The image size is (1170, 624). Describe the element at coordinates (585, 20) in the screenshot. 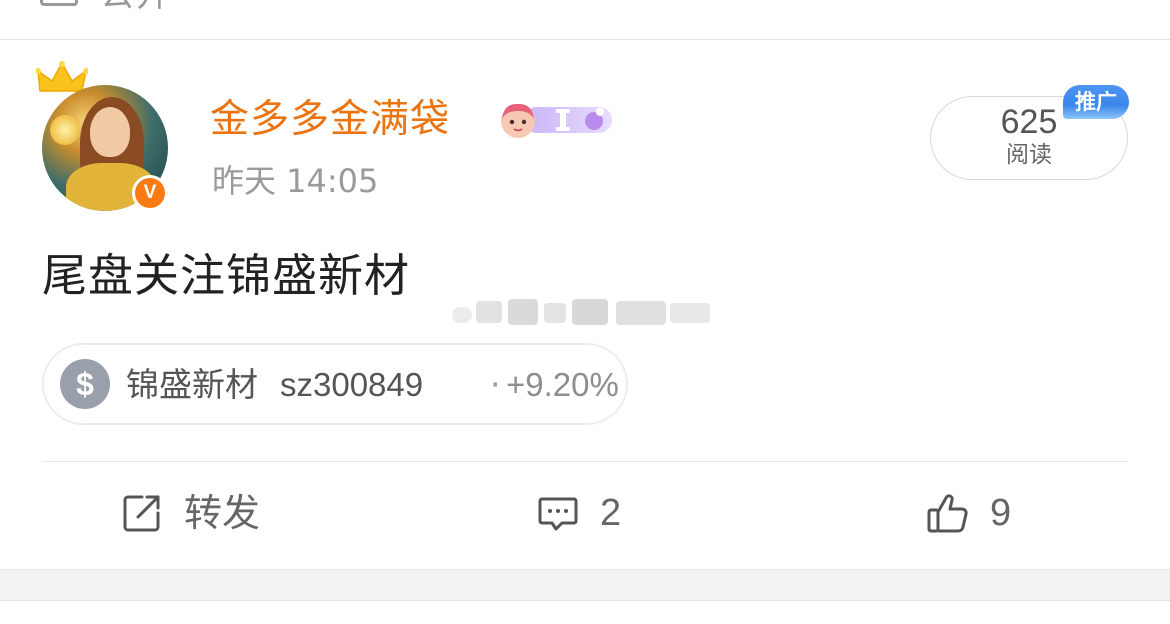

I see `previous-post-footer: 公开` at that location.